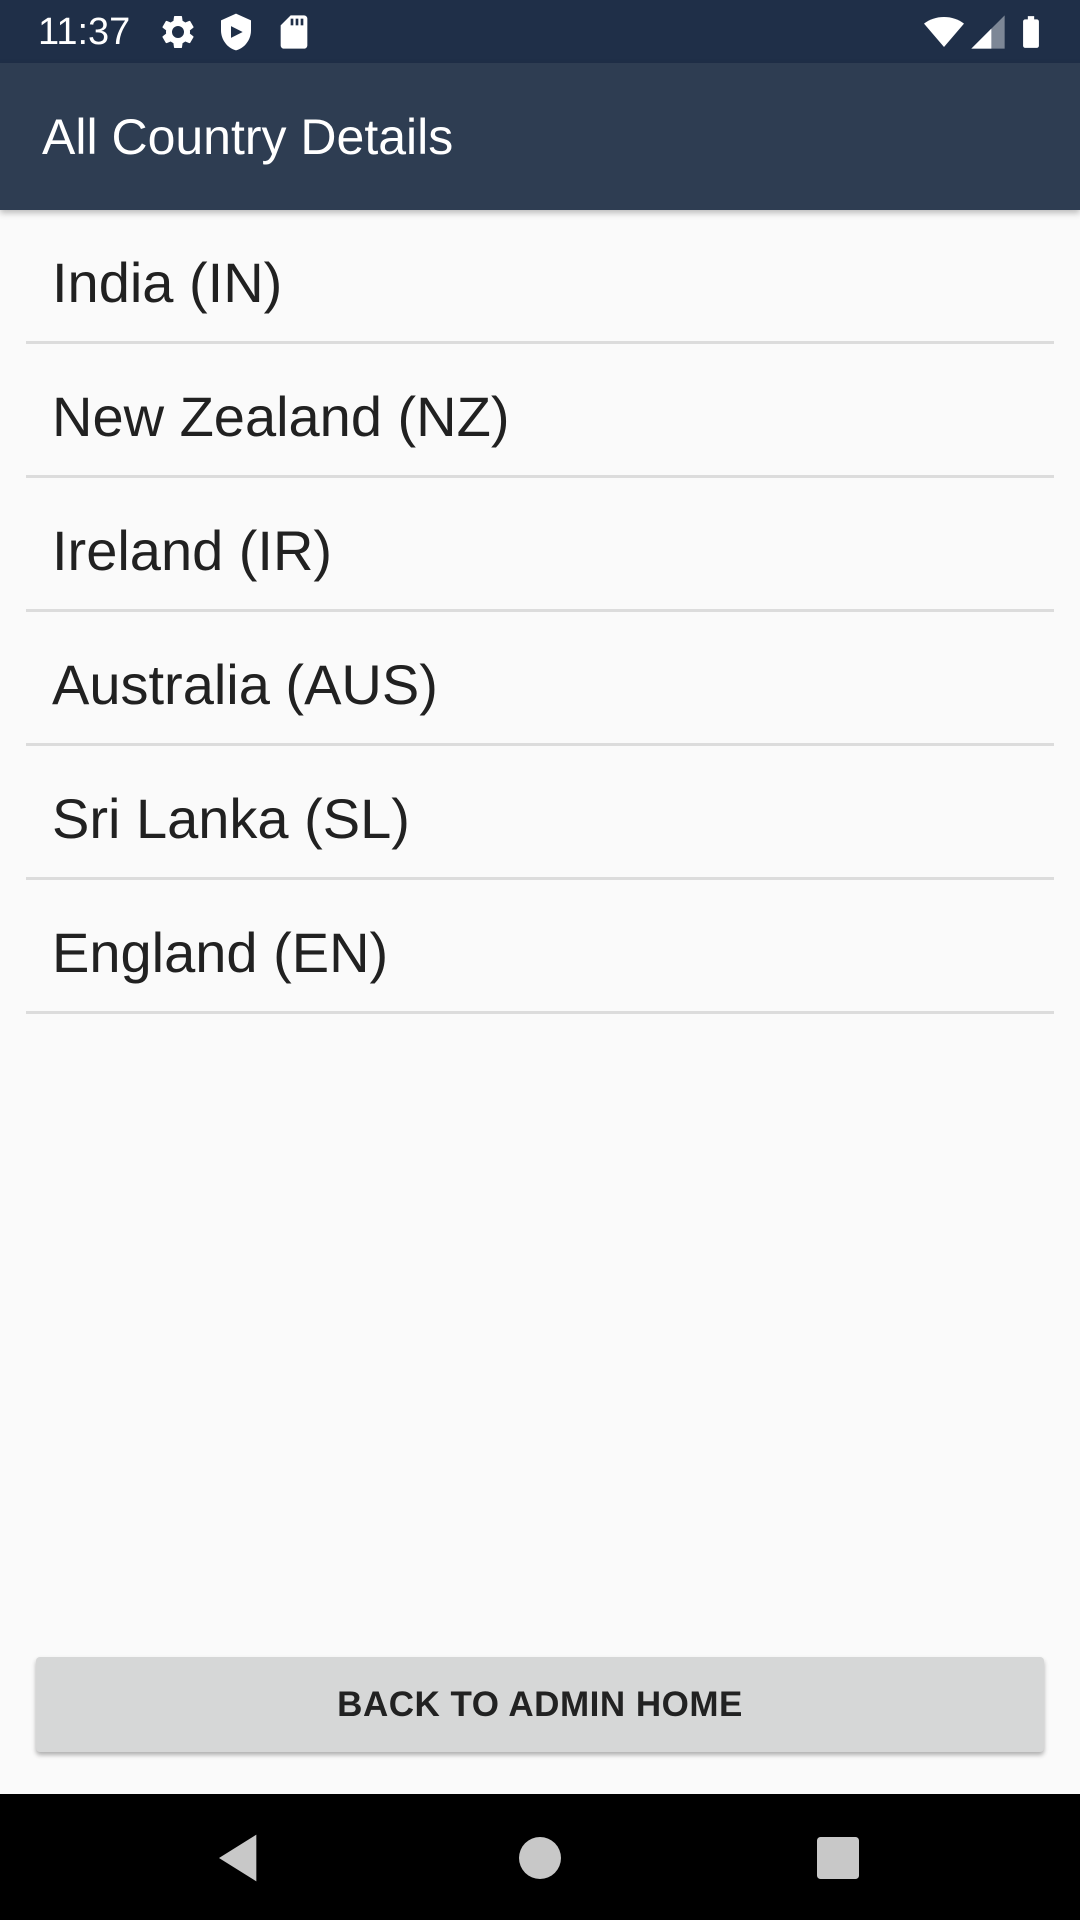 This screenshot has height=1920, width=1080. What do you see at coordinates (220, 952) in the screenshot?
I see `list-item-label: England (EN)` at bounding box center [220, 952].